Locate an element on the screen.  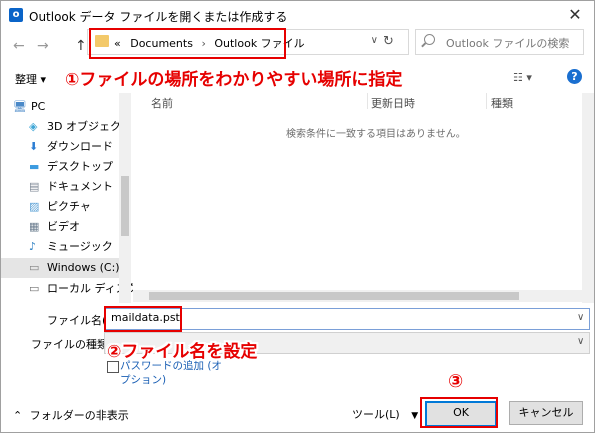
window-title: Outlook データ ファイルを開くまたは作成する is located at coordinates (158, 17).